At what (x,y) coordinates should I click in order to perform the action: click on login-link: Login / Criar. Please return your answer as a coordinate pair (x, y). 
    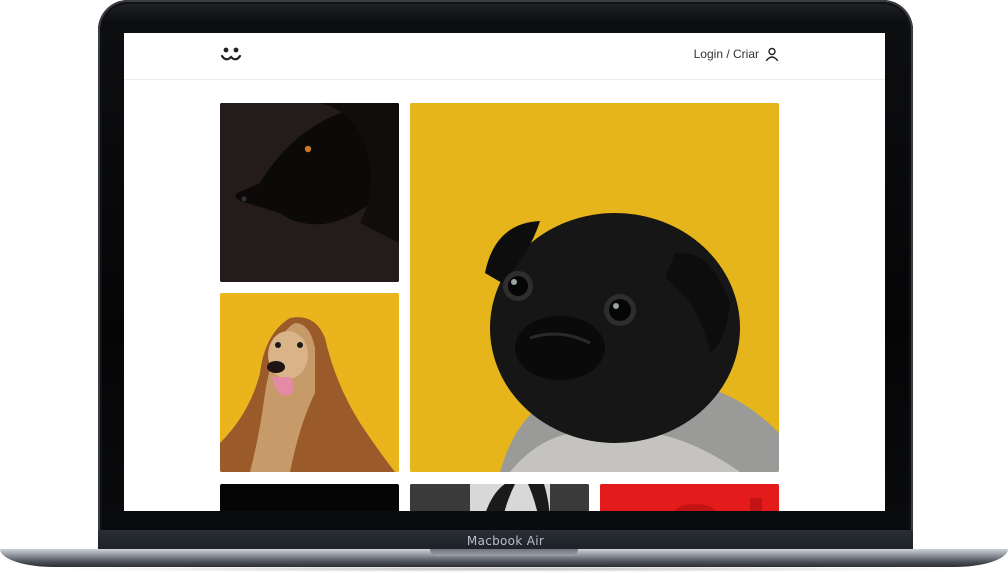
    Looking at the image, I should click on (736, 54).